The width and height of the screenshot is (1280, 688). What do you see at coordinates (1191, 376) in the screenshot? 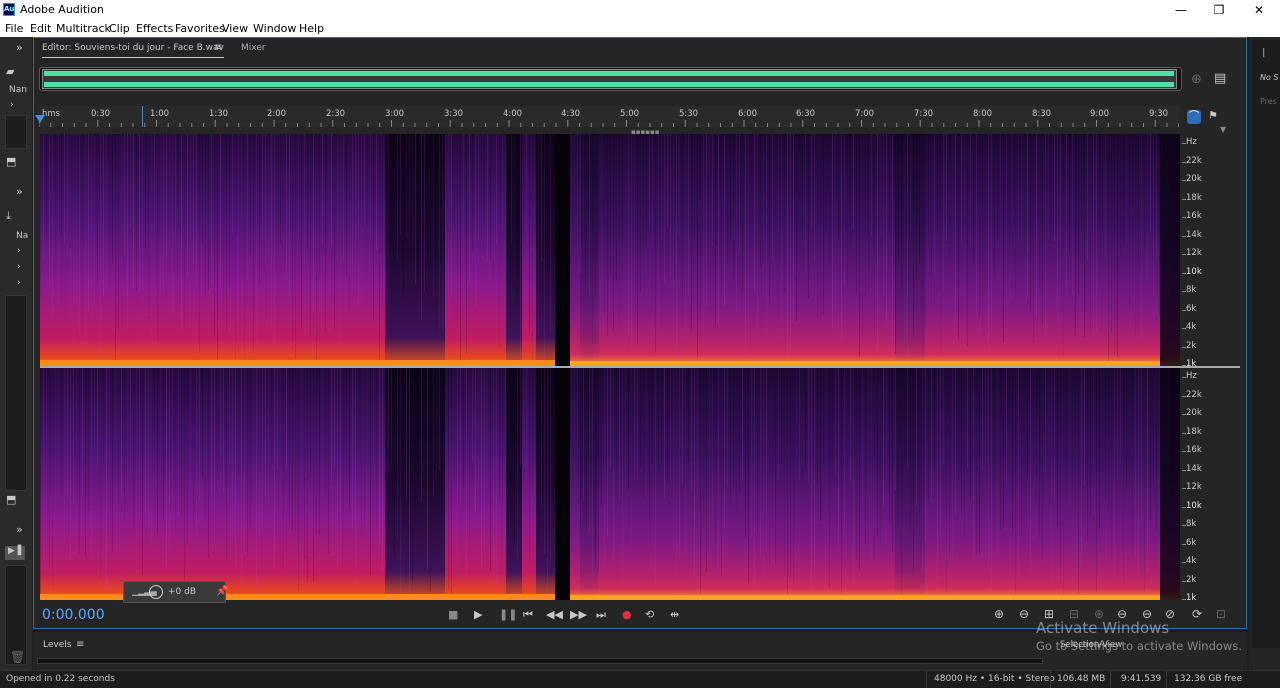
I see `frequency-label: Hz` at bounding box center [1191, 376].